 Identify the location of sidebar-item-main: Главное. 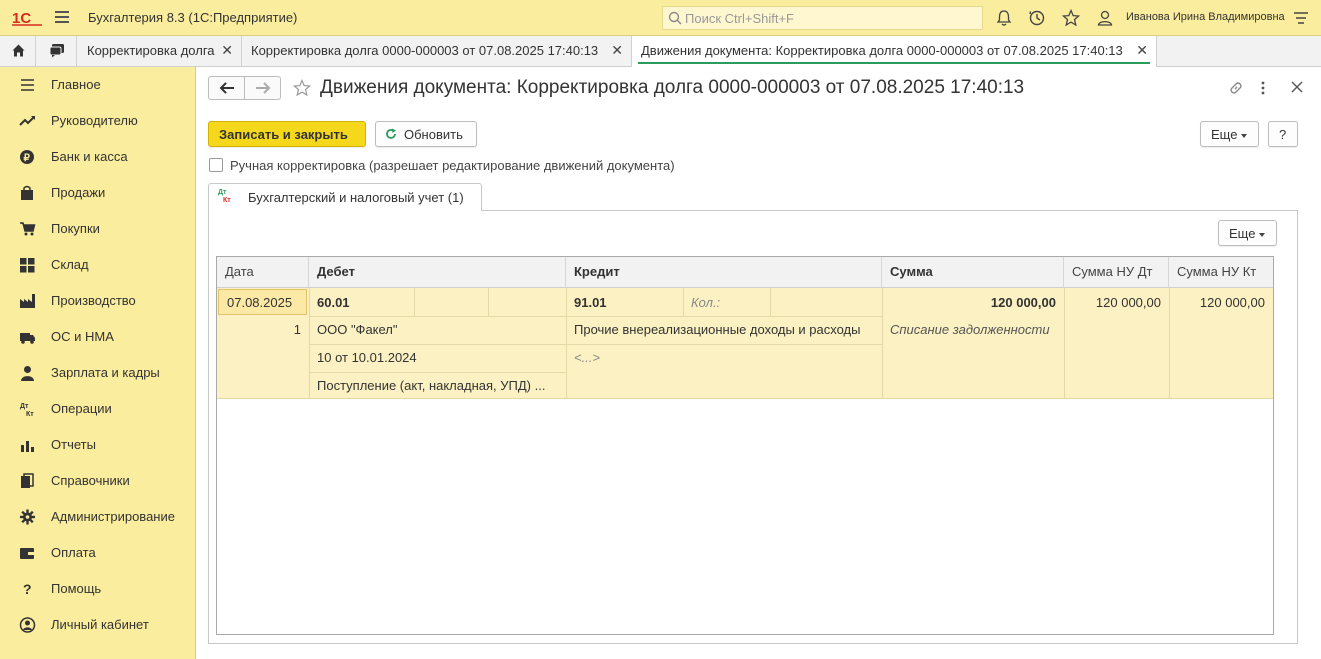
(97, 85).